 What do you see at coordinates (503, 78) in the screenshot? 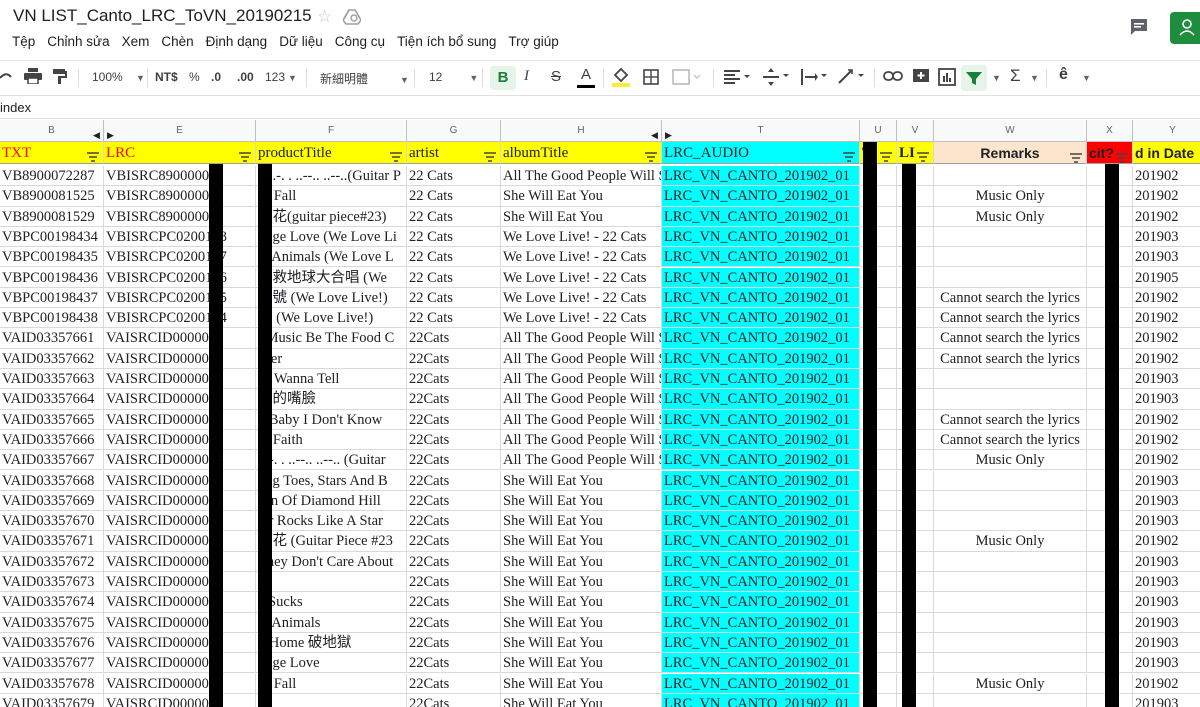
I see `bold-button: B` at bounding box center [503, 78].